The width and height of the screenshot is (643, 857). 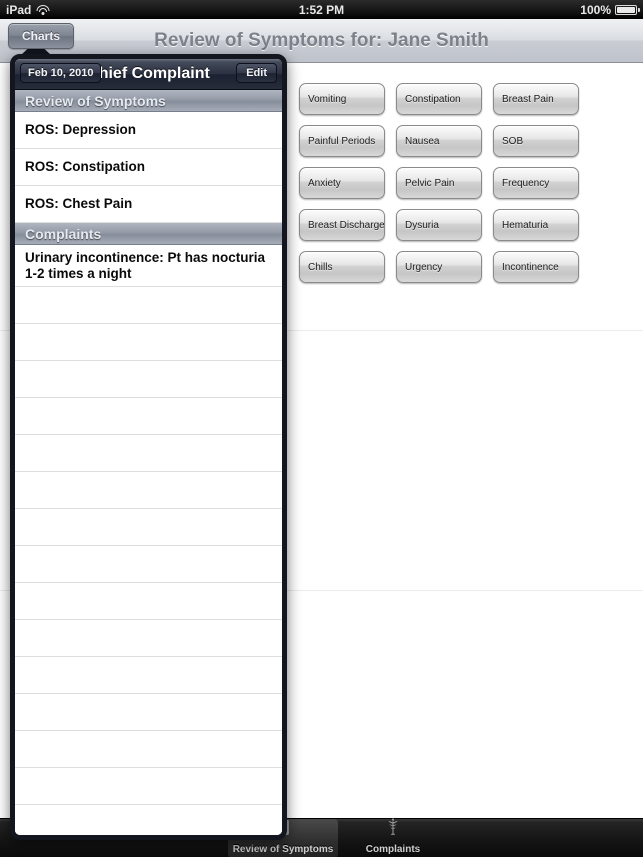 I want to click on tab-complaints: Complaints, so click(x=393, y=837).